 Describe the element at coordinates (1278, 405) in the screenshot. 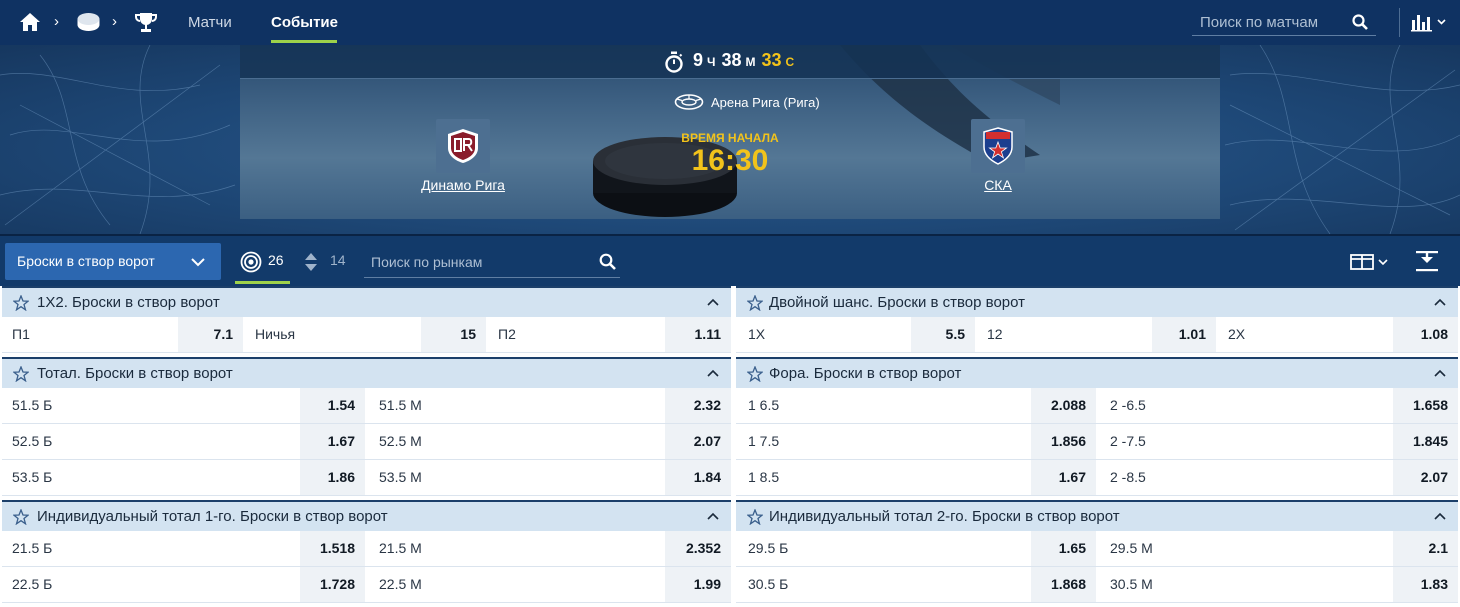

I see `outcome-cell: 2 -6.5 1.658` at that location.